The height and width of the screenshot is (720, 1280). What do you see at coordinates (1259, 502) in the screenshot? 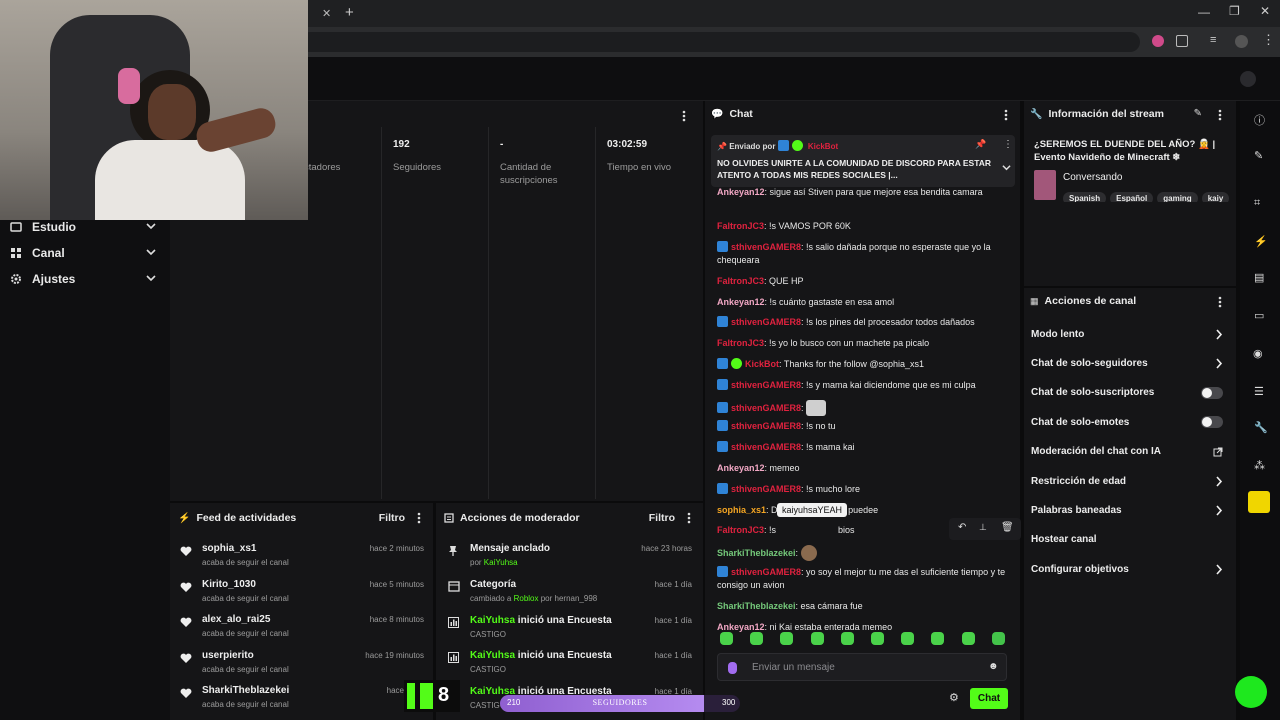
I see `clapper-icon` at bounding box center [1259, 502].